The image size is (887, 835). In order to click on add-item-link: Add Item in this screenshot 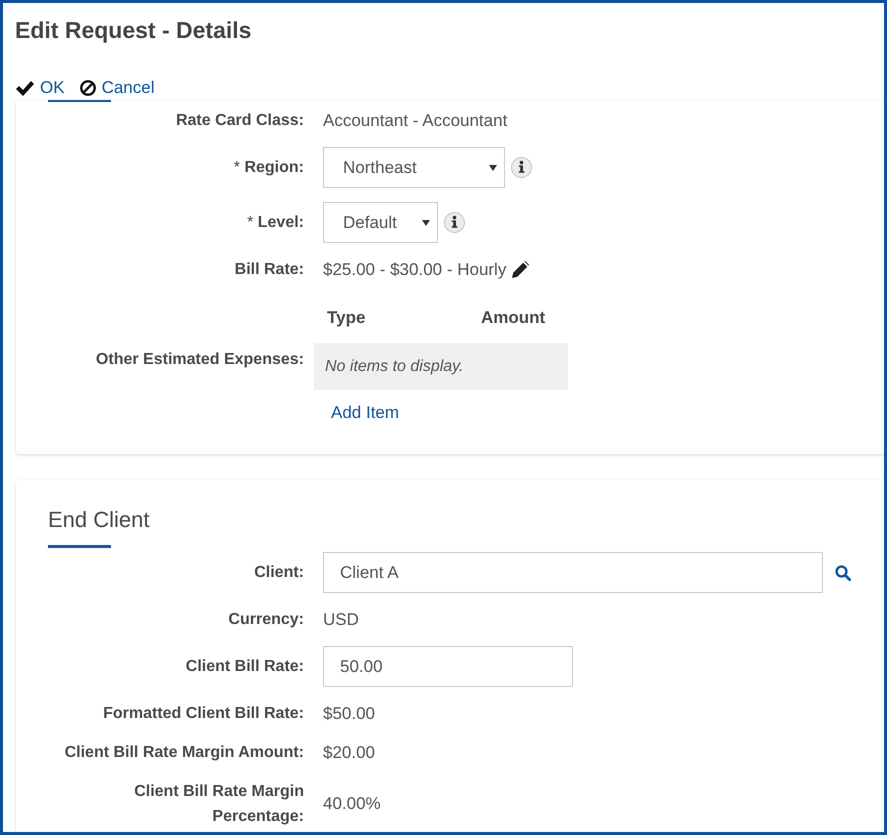, I will do `click(365, 413)`.